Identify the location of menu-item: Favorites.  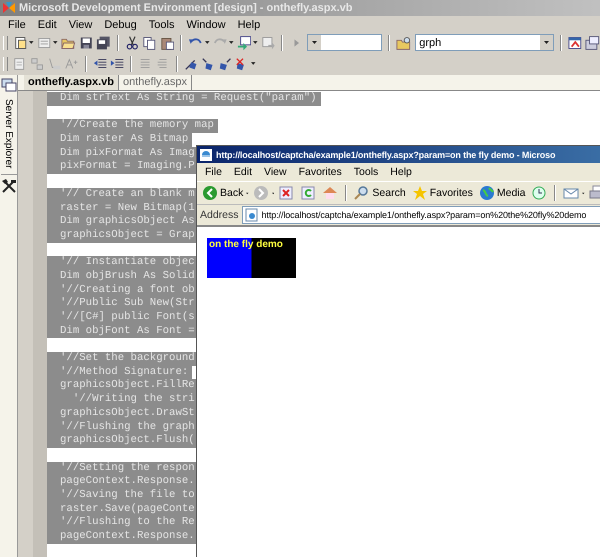
(320, 172).